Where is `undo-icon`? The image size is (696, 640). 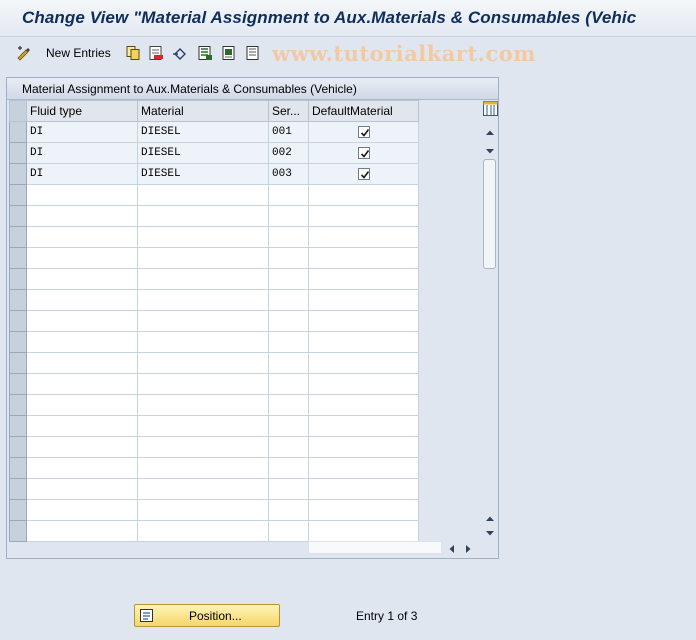 undo-icon is located at coordinates (180, 53).